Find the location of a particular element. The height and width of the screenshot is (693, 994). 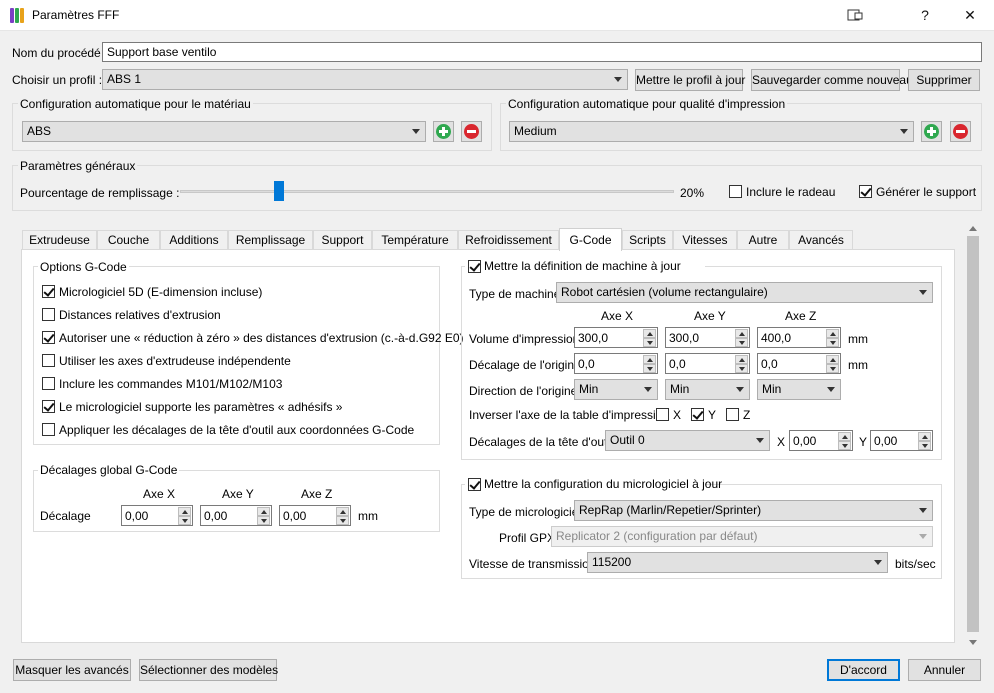

cancel-button: Annuler is located at coordinates (944, 670).